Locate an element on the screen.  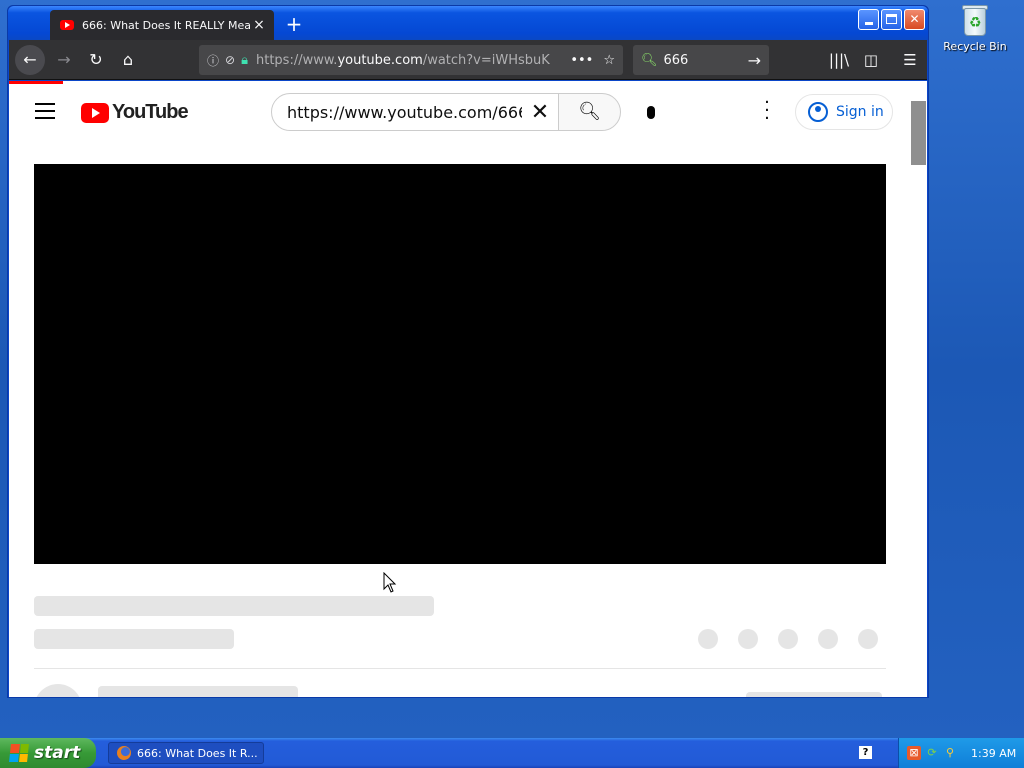
youtube-logo: YouTube is located at coordinates (135, 112).